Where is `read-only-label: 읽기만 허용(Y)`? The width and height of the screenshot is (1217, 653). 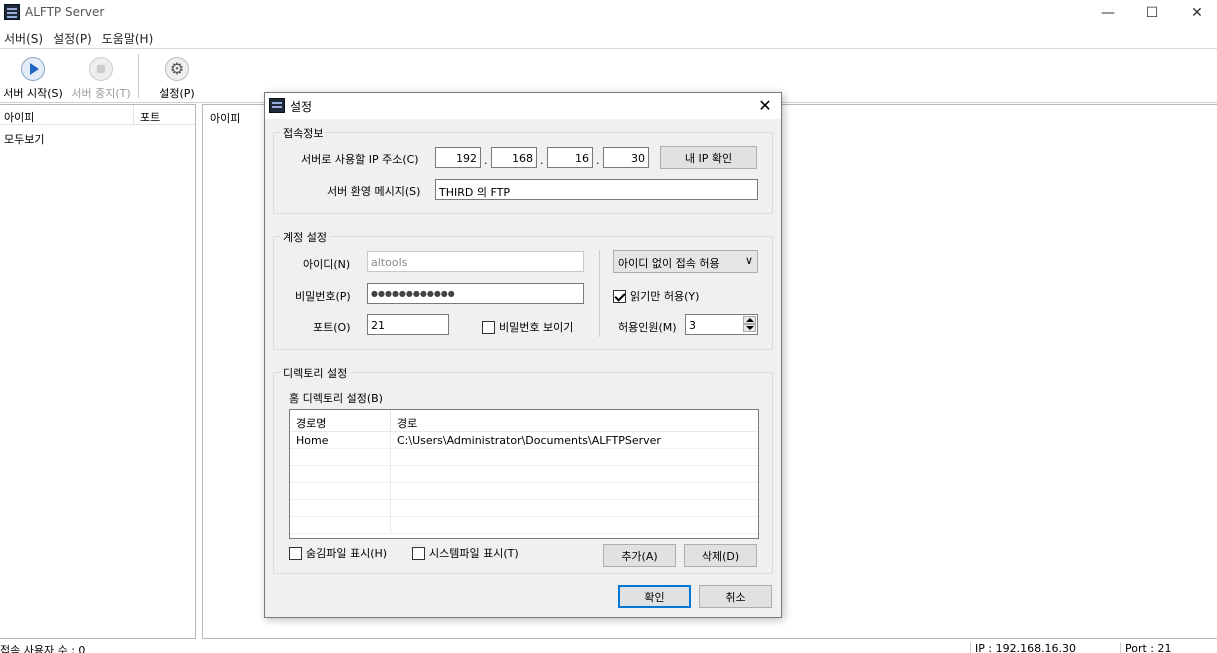
read-only-label: 읽기만 허용(Y) is located at coordinates (665, 296).